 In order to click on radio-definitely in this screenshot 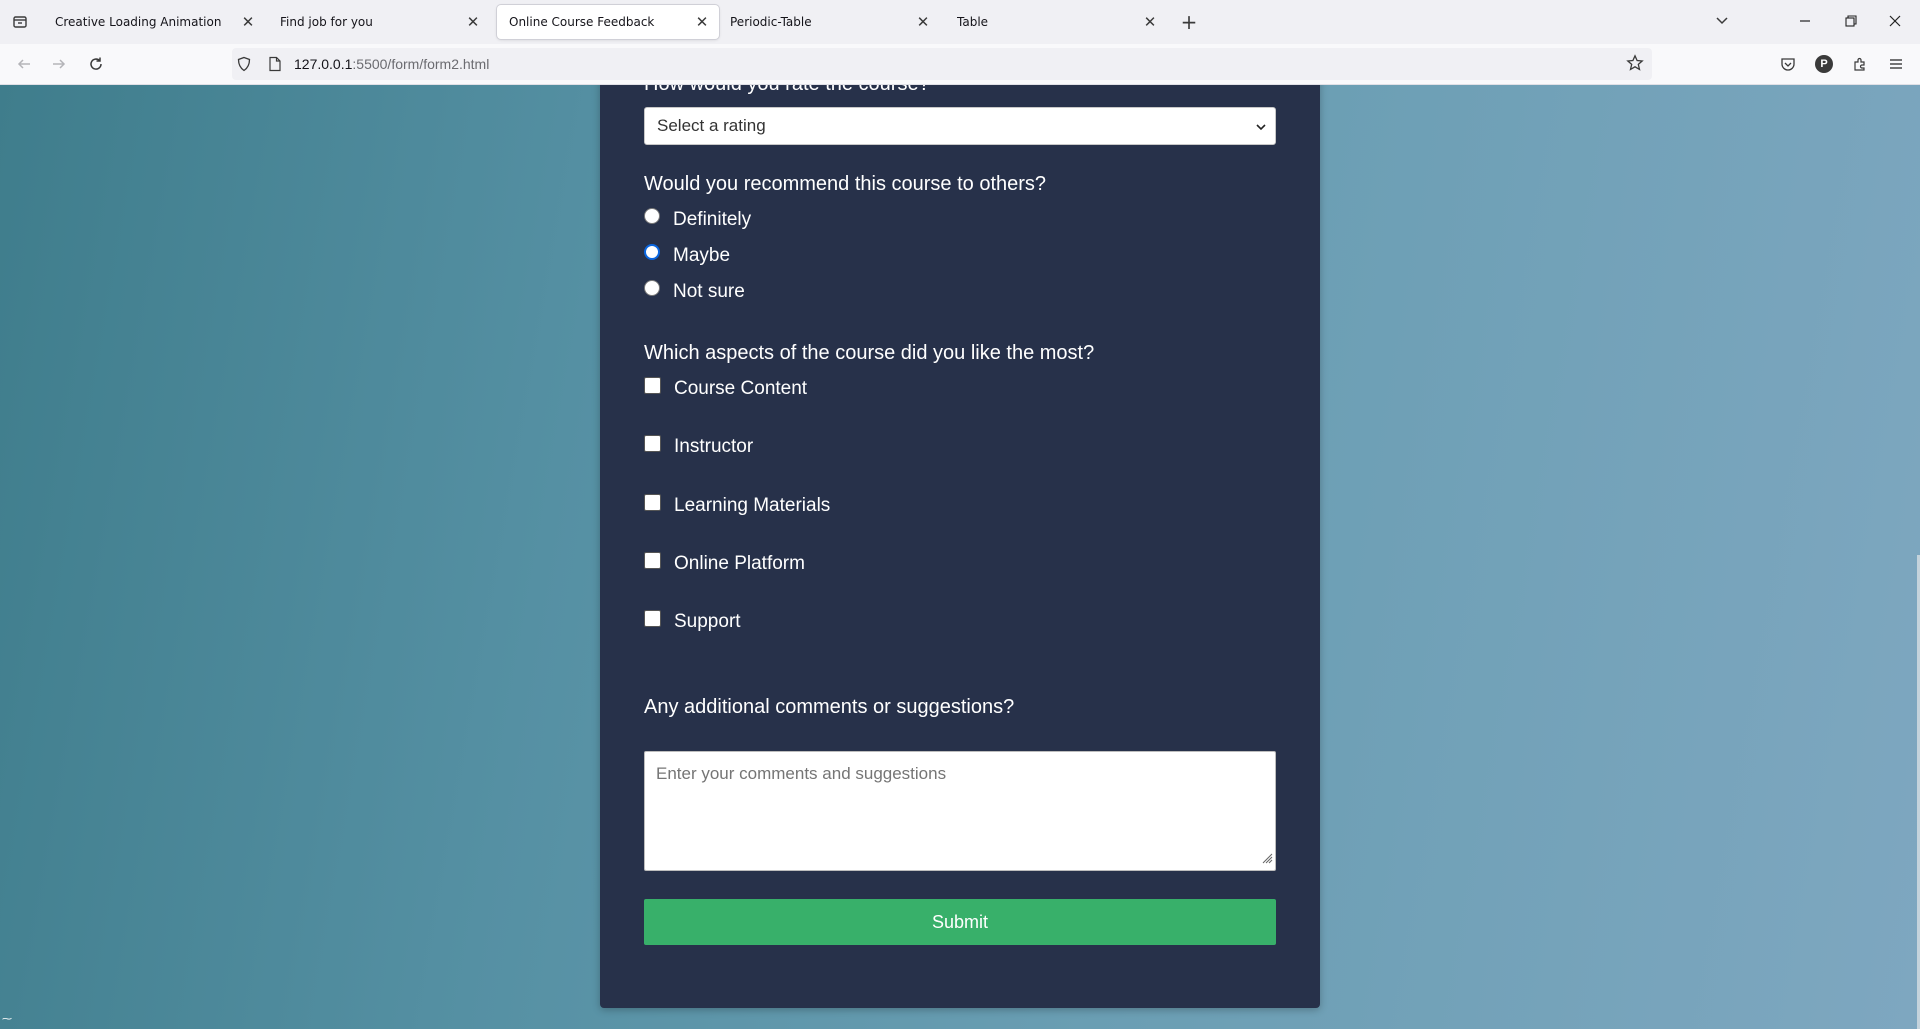, I will do `click(652, 216)`.